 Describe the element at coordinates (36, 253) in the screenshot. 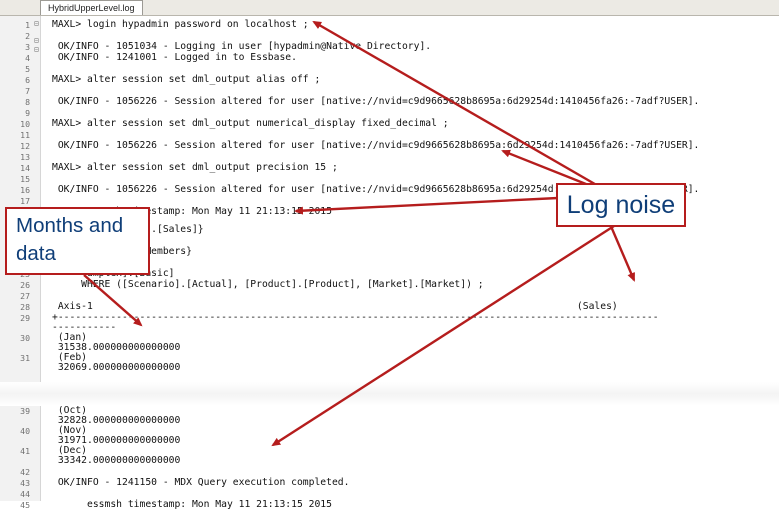

I see `months-callout-line-2: data` at that location.